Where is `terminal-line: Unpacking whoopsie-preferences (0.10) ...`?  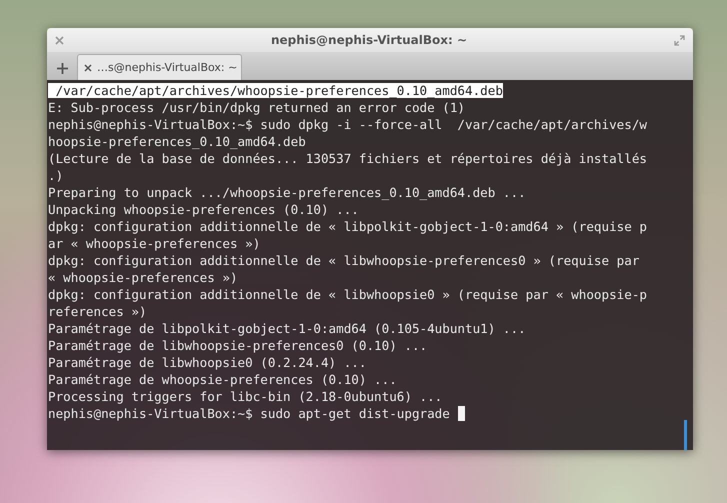
terminal-line: Unpacking whoopsie-preferences (0.10) ... is located at coordinates (203, 209).